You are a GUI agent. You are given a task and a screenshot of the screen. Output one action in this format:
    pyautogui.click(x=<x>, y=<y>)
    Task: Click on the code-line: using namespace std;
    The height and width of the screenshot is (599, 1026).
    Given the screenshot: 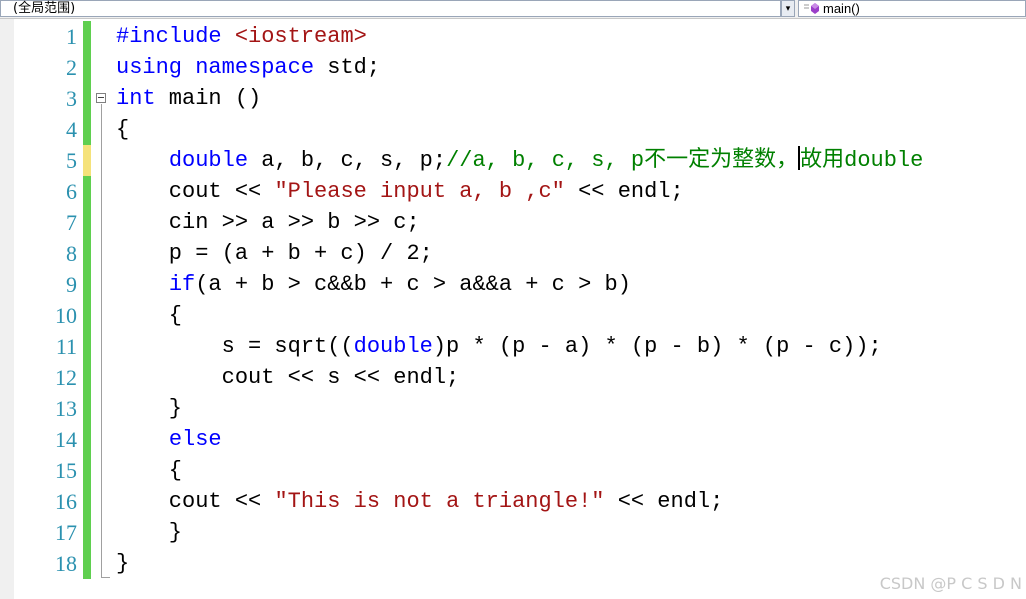 What is the action you would take?
    pyautogui.click(x=248, y=67)
    